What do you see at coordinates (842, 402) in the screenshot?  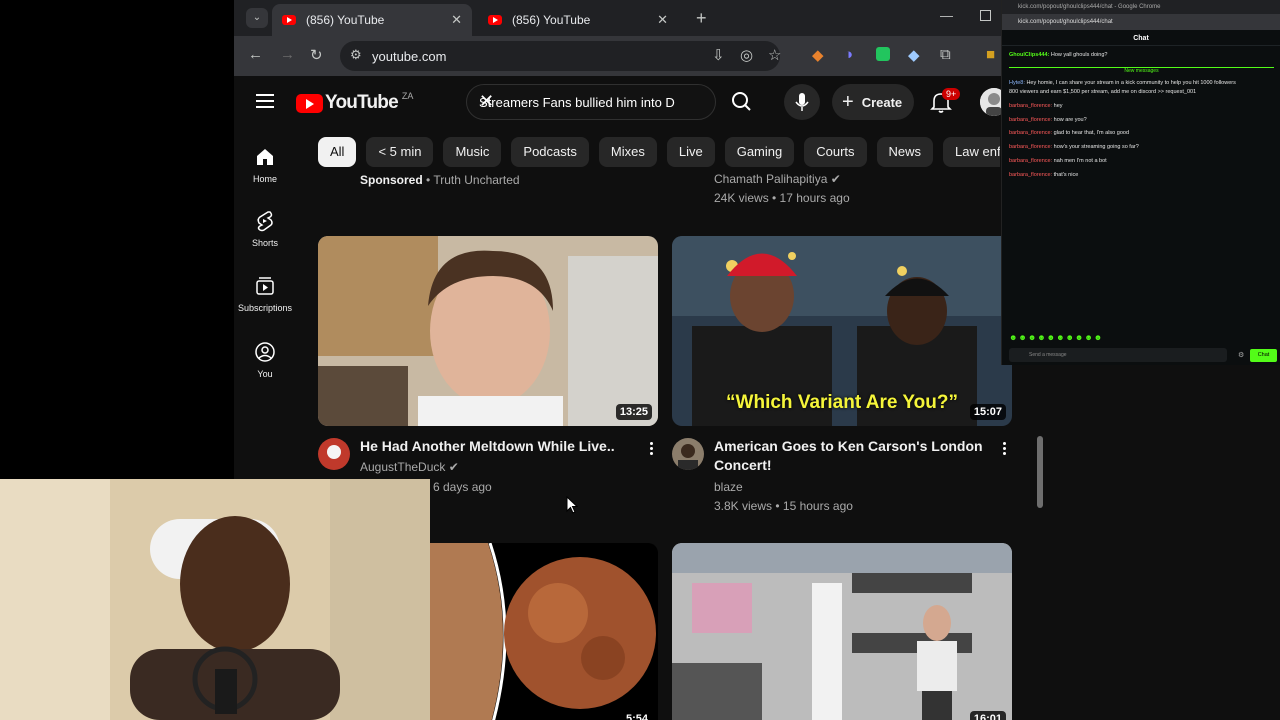 I see `thumbnail-overlay-text: “Which Variant Are You?”` at bounding box center [842, 402].